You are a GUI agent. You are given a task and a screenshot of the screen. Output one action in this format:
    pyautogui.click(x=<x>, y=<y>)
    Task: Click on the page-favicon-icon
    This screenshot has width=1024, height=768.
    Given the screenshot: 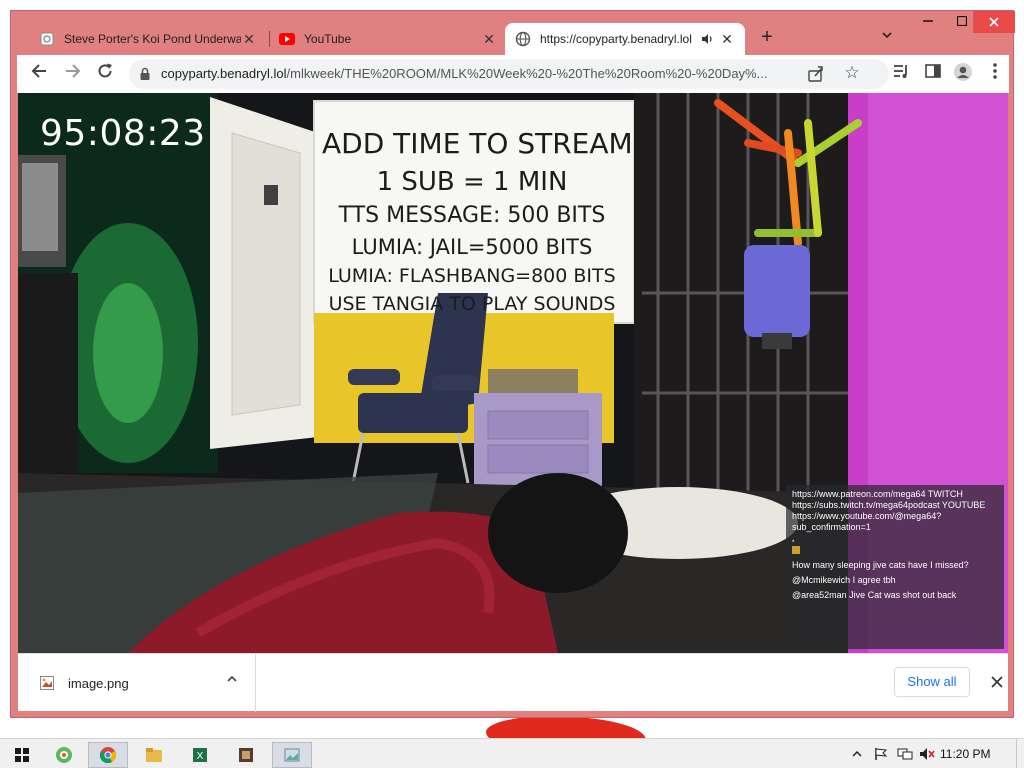 What is the action you would take?
    pyautogui.click(x=47, y=39)
    